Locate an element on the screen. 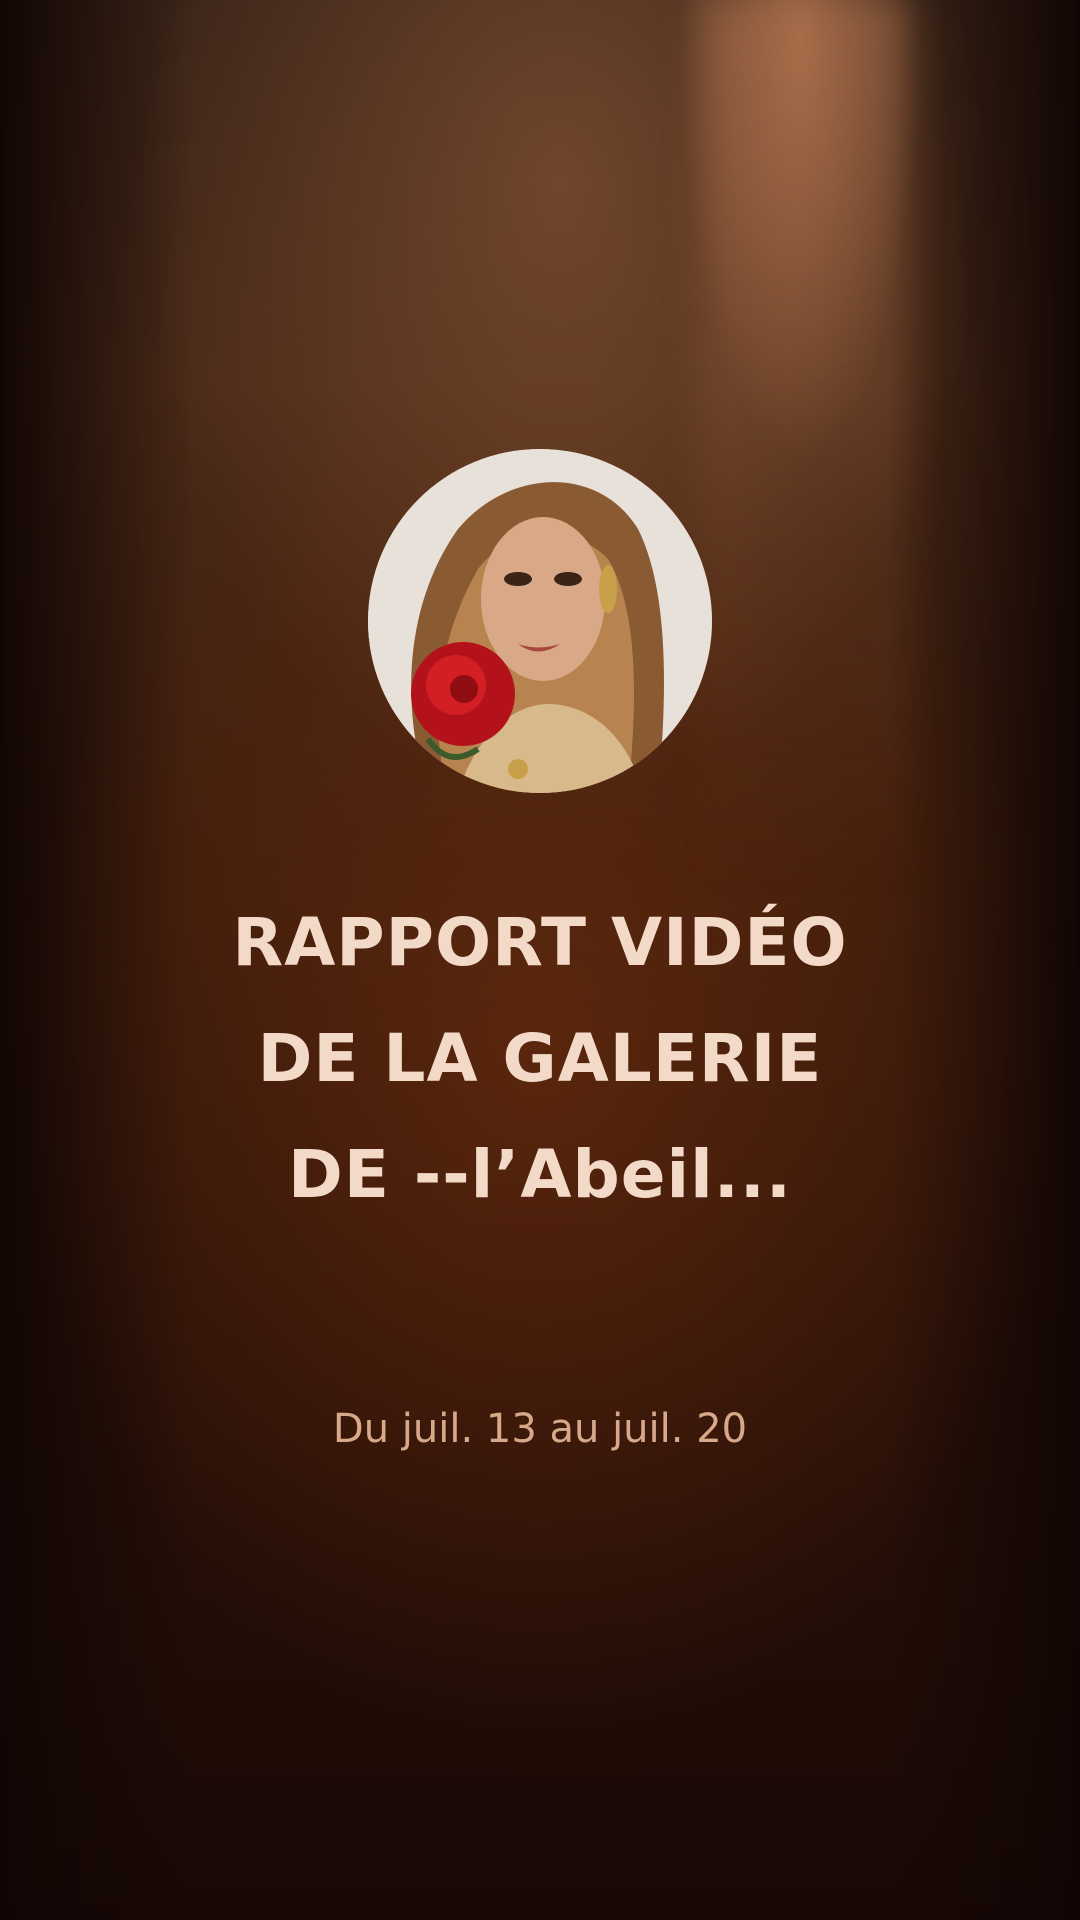  title-line-2: DE LA GALERIE is located at coordinates (540, 1058).